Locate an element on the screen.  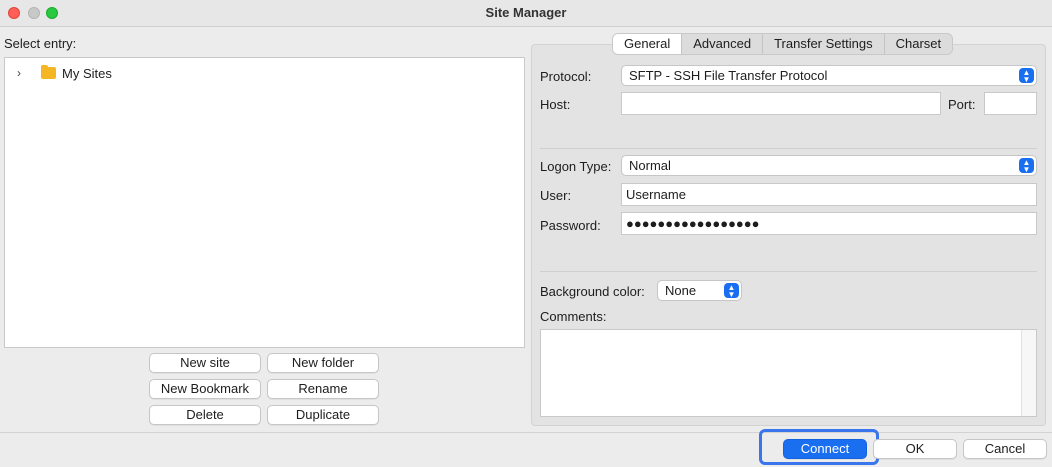
port-label: Port: is located at coordinates (962, 104).